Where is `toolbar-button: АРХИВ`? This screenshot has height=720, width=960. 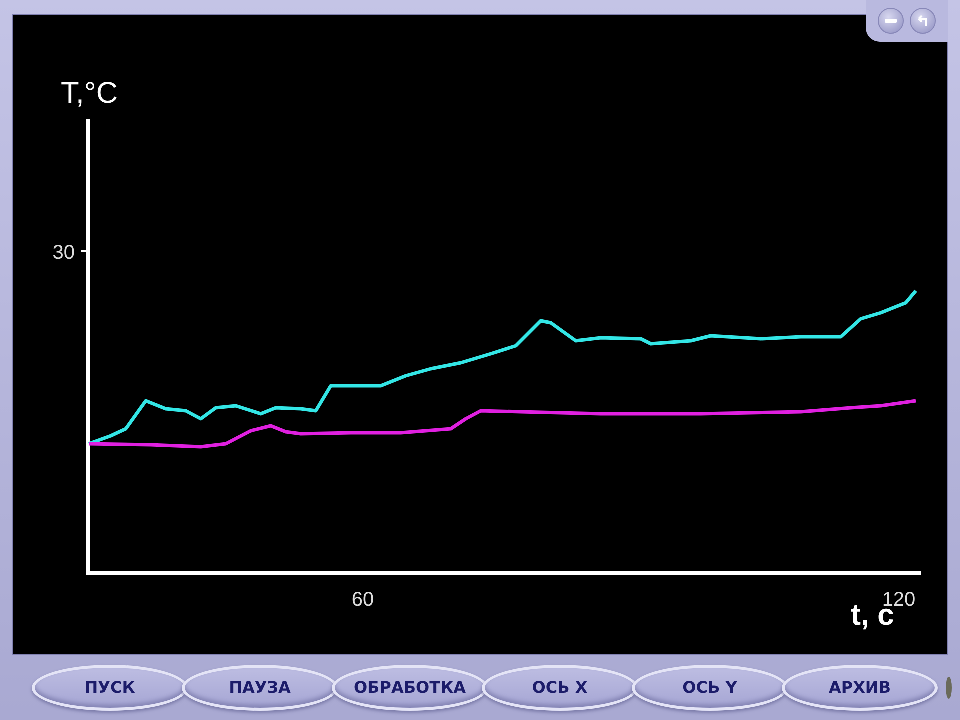
toolbar-button: АРХИВ is located at coordinates (860, 687).